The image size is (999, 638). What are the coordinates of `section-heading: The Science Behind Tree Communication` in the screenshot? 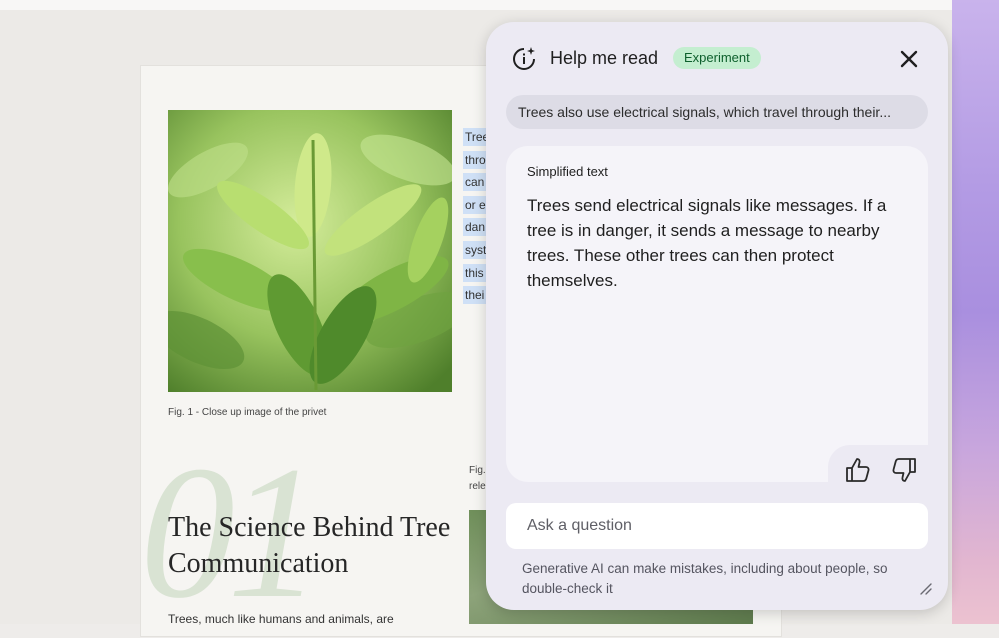 It's located at (309, 545).